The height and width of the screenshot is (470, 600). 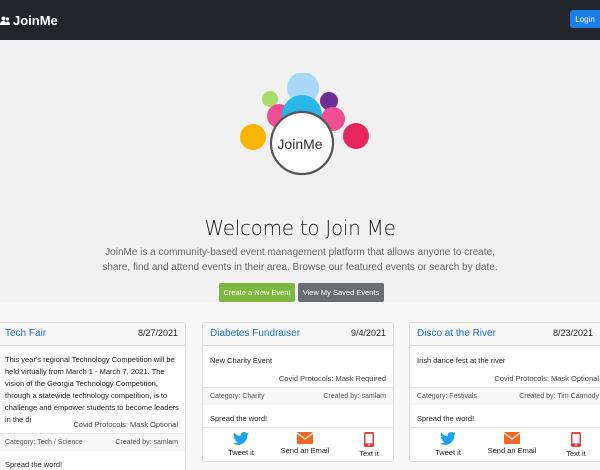 I want to click on brand-name: JoinMe, so click(x=35, y=20).